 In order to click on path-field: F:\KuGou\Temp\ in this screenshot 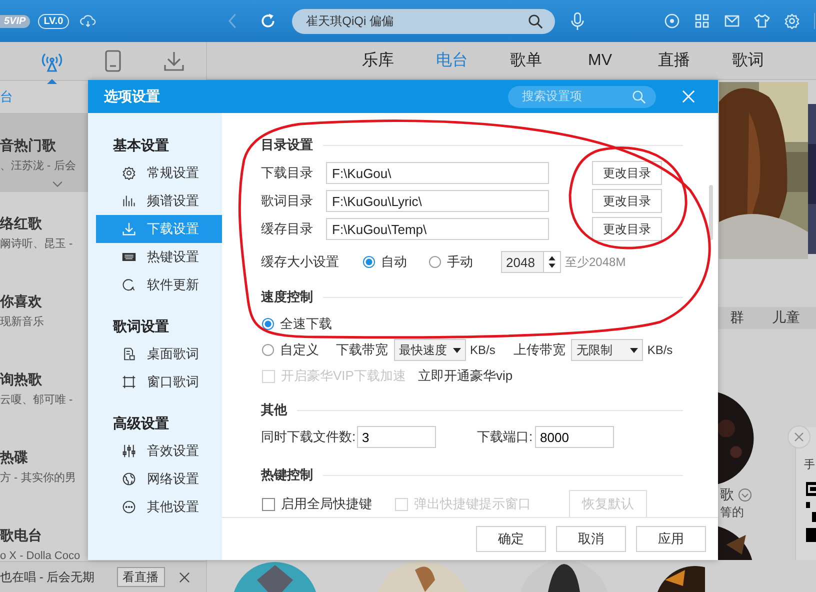, I will do `click(437, 229)`.